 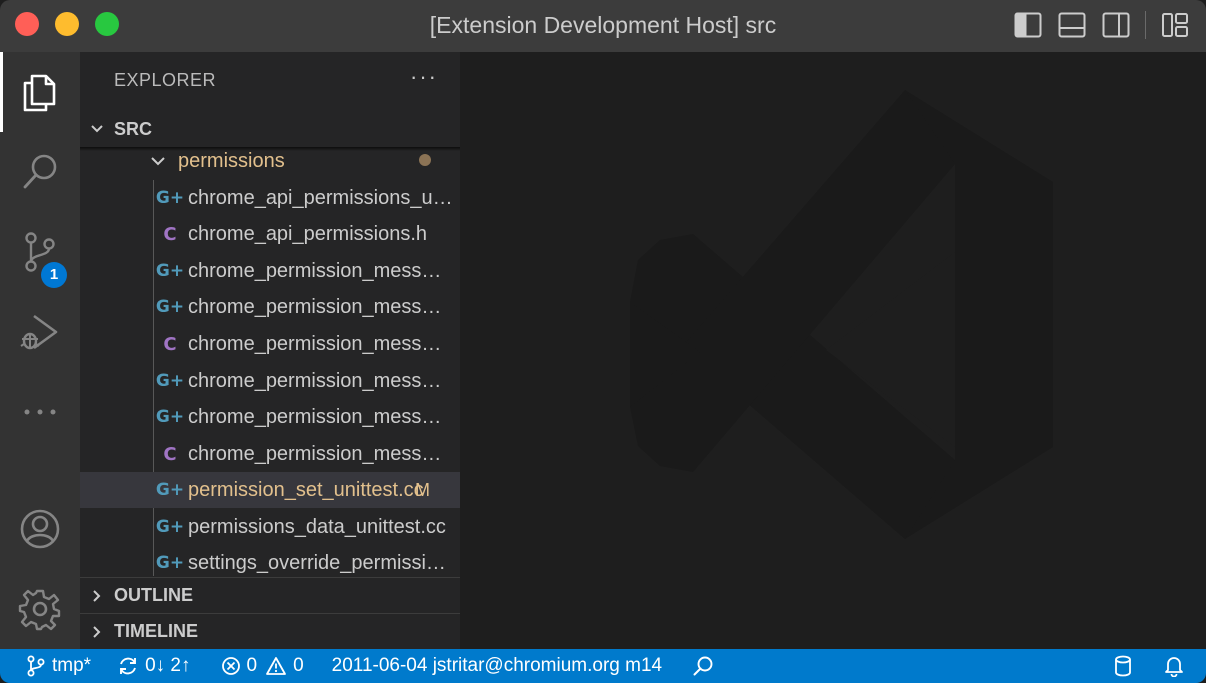 I want to click on status-branch: tmp*, so click(x=58, y=666).